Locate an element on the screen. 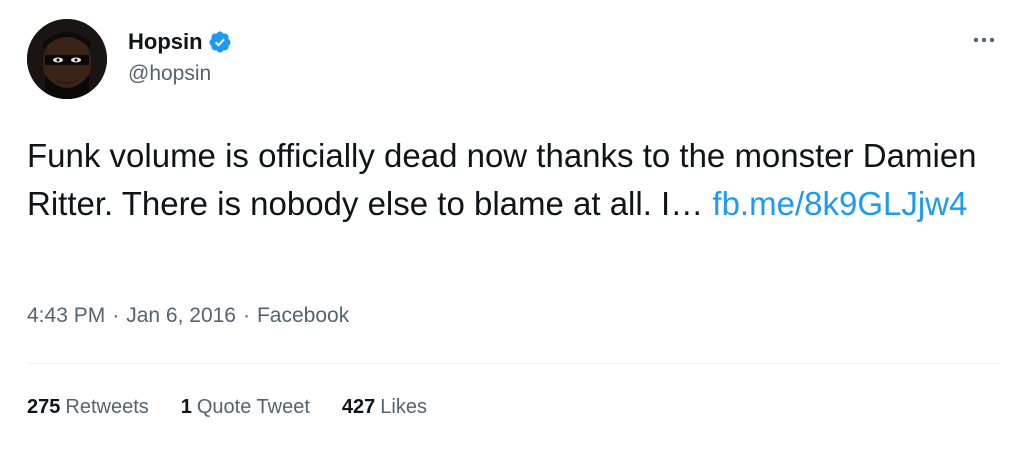 Image resolution: width=1024 pixels, height=453 pixels. author-avatar is located at coordinates (67, 59).